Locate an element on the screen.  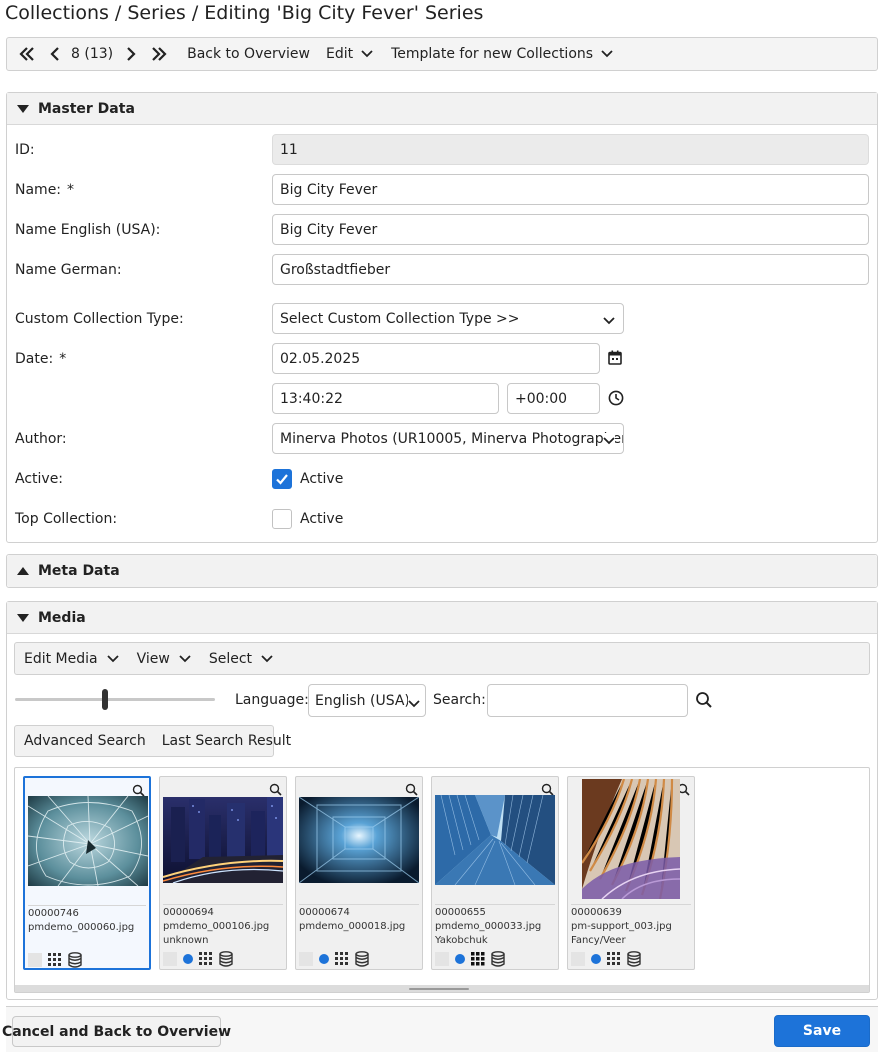
last-search-result-button: Last Search Result is located at coordinates (225, 741).